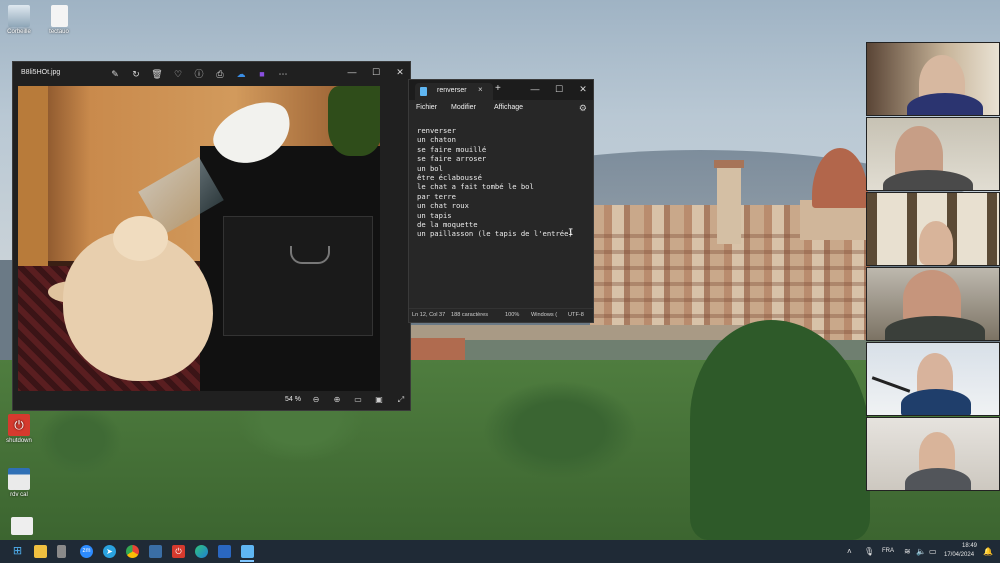 Image resolution: width=1000 pixels, height=563 pixels. Describe the element at coordinates (178, 551) in the screenshot. I see `power-app-icon: ⏻` at that location.